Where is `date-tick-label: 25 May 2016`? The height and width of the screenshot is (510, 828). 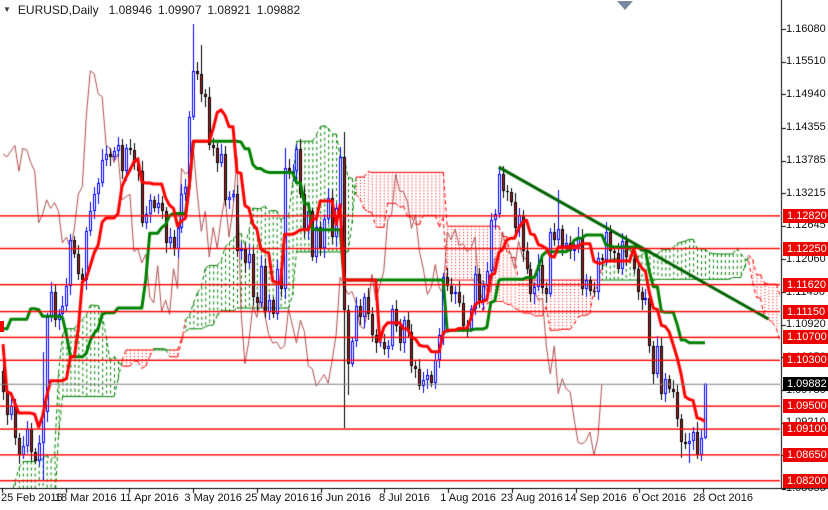 date-tick-label: 25 May 2016 is located at coordinates (277, 498).